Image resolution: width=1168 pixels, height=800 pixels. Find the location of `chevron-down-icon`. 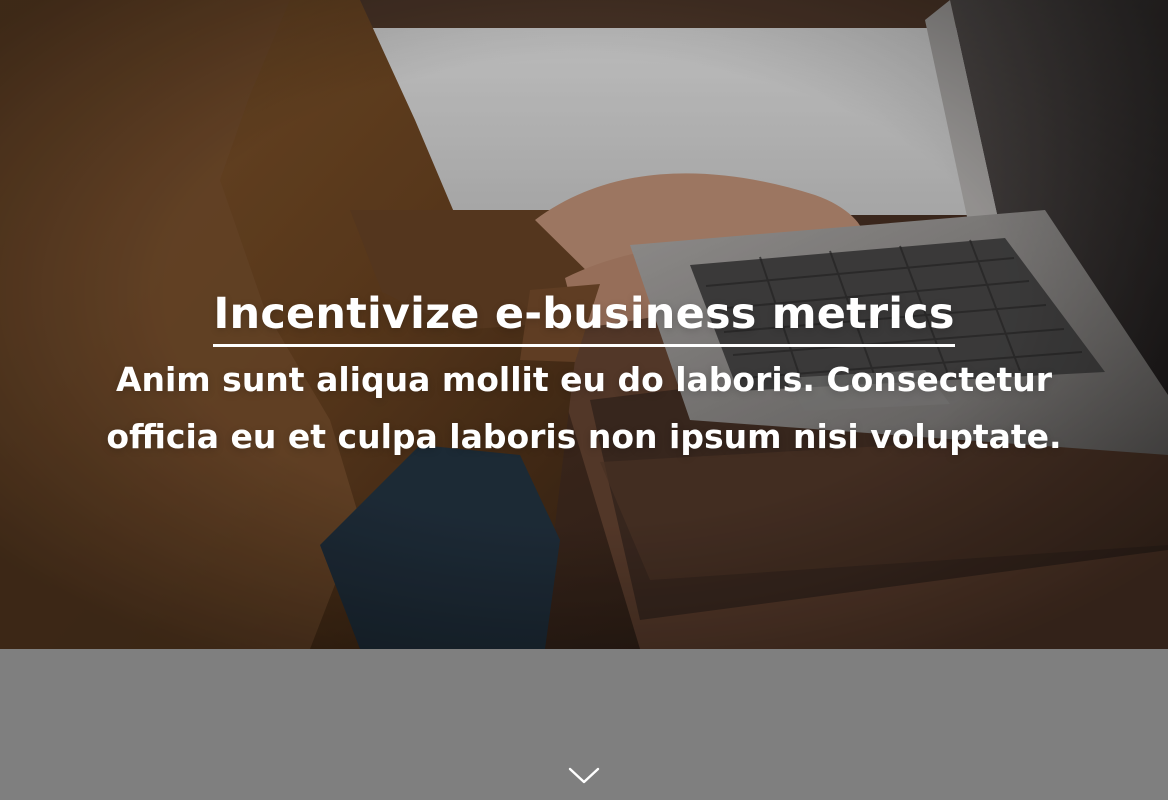

chevron-down-icon is located at coordinates (584, 776).